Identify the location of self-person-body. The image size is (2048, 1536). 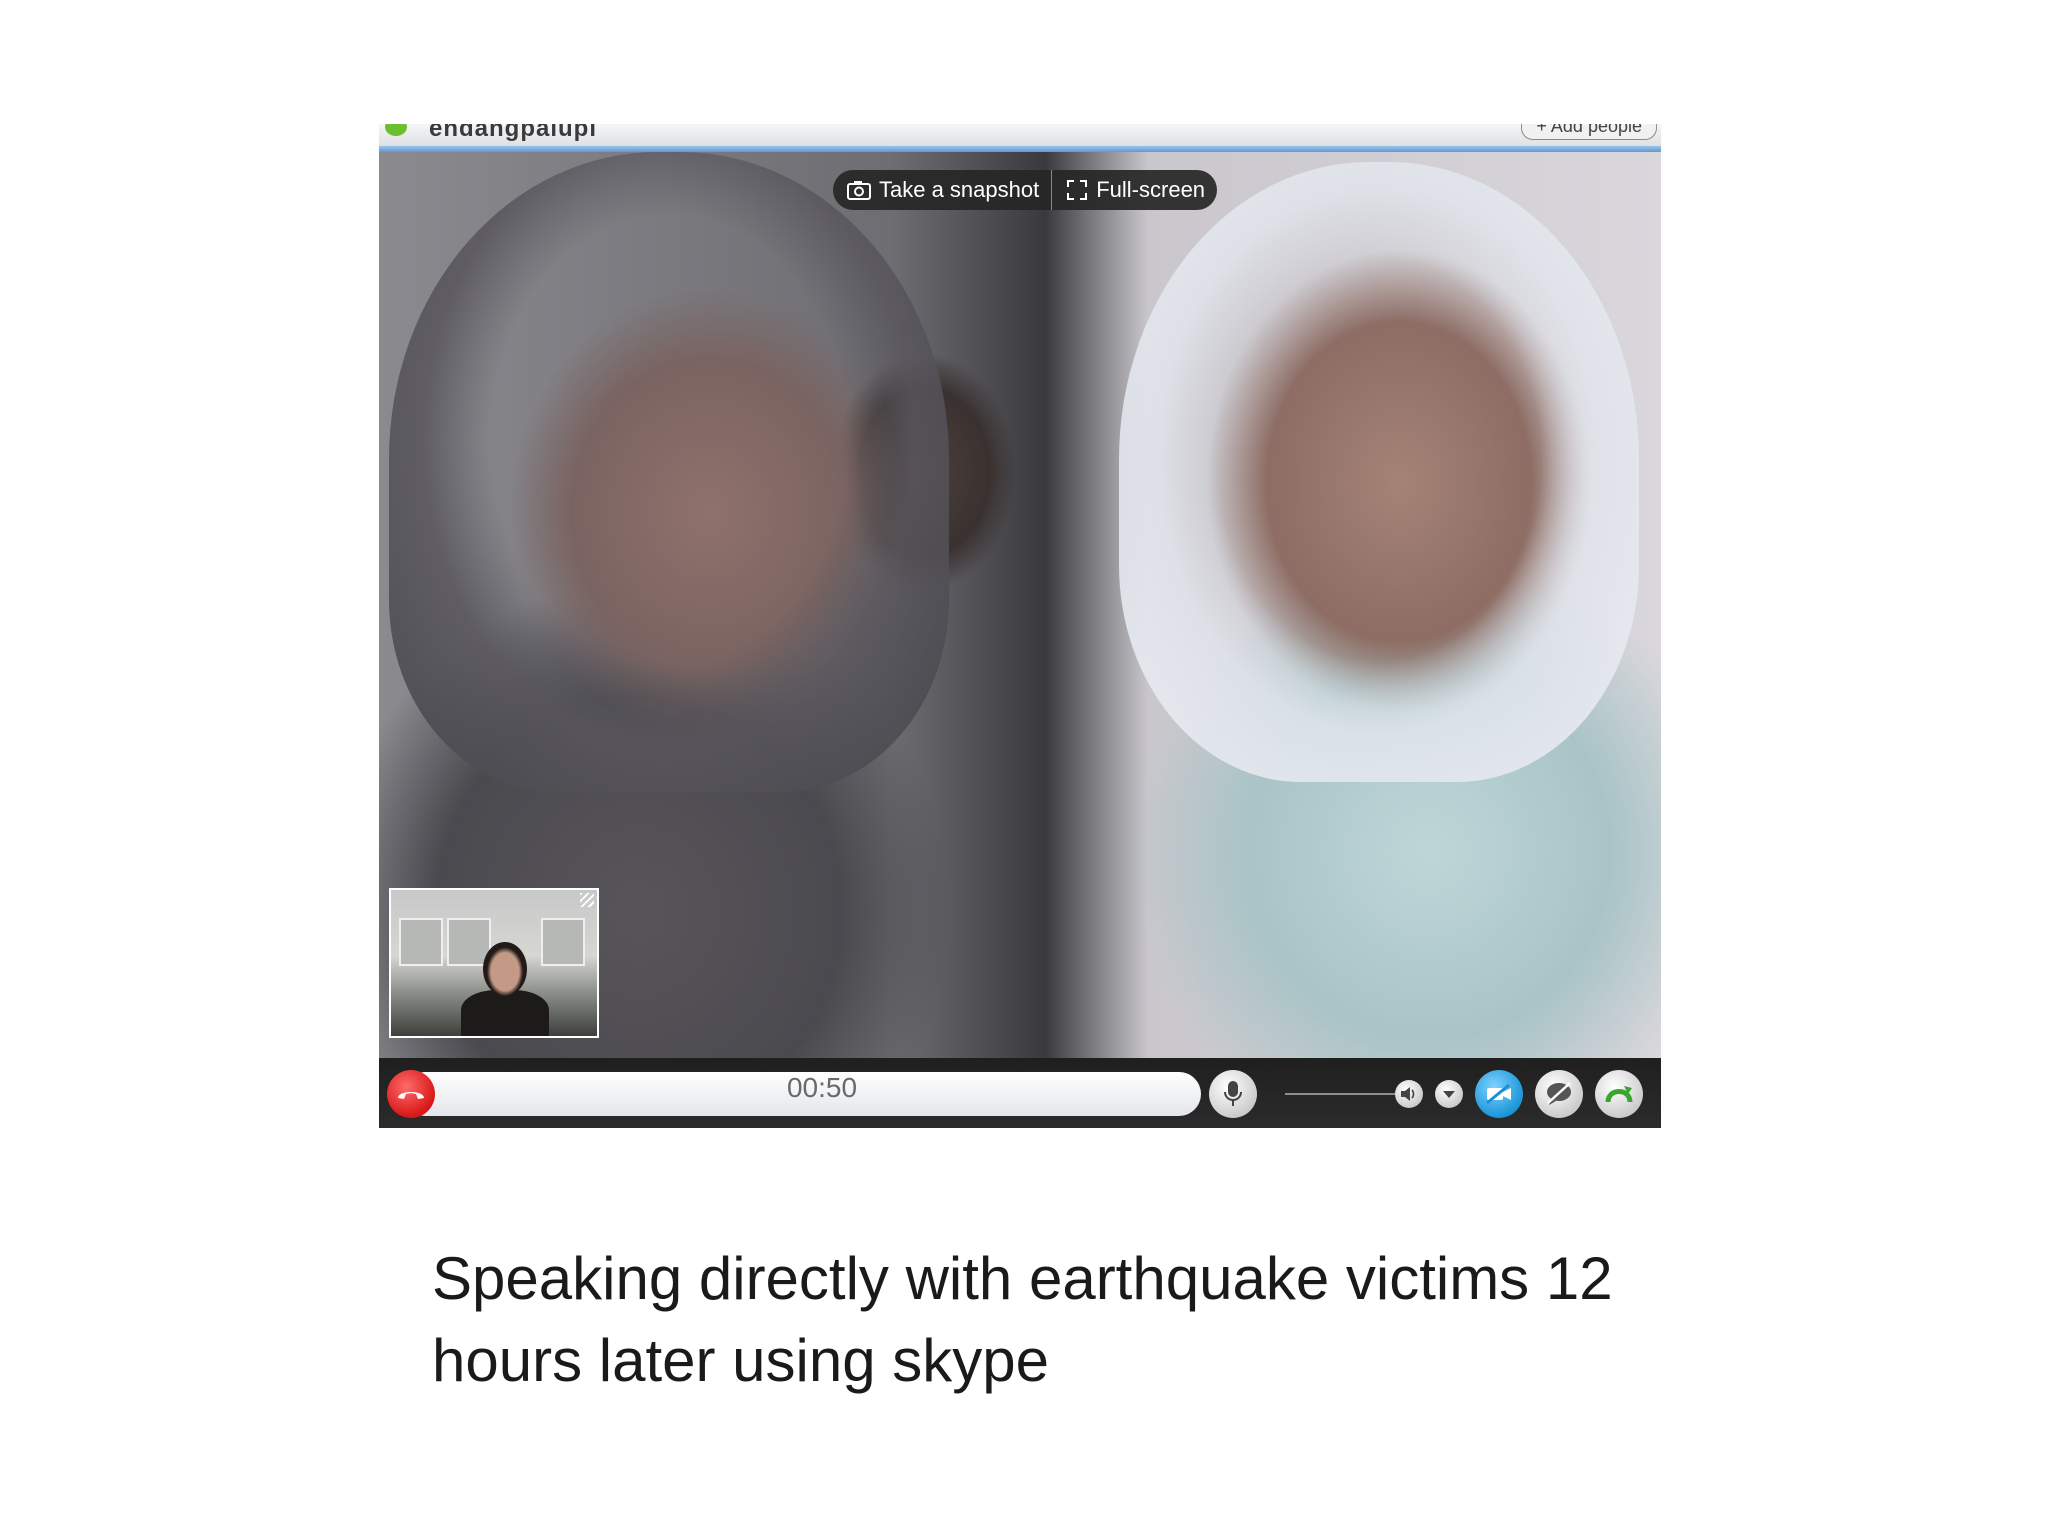
(505, 1013).